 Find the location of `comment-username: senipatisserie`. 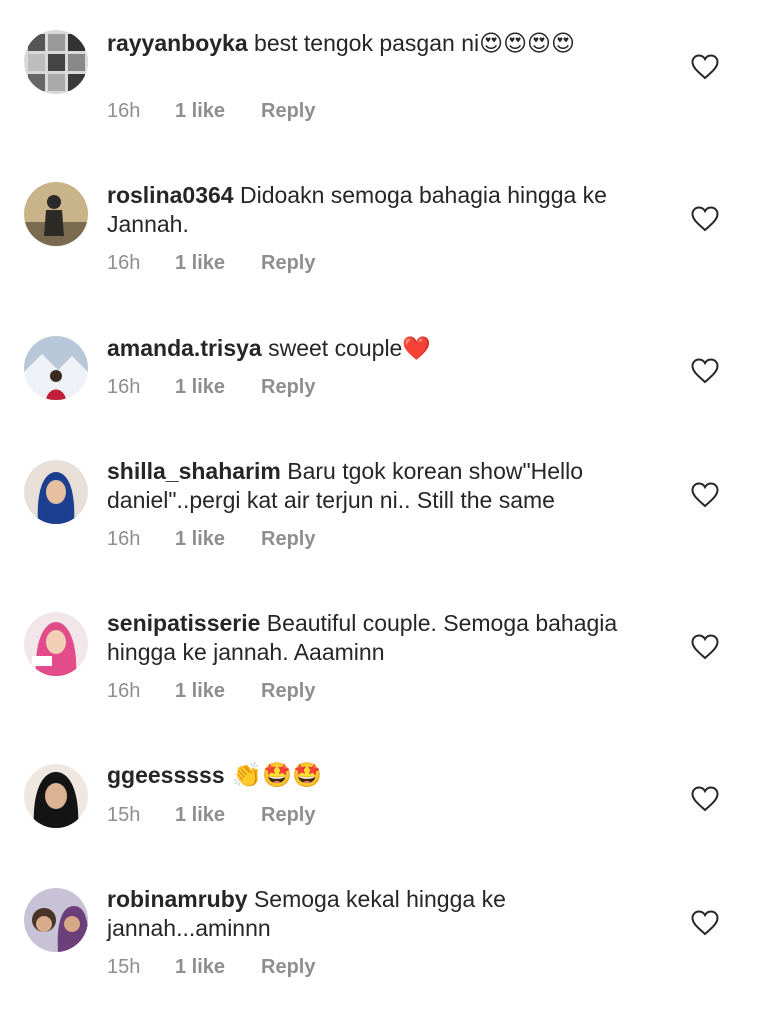

comment-username: senipatisserie is located at coordinates (183, 623).